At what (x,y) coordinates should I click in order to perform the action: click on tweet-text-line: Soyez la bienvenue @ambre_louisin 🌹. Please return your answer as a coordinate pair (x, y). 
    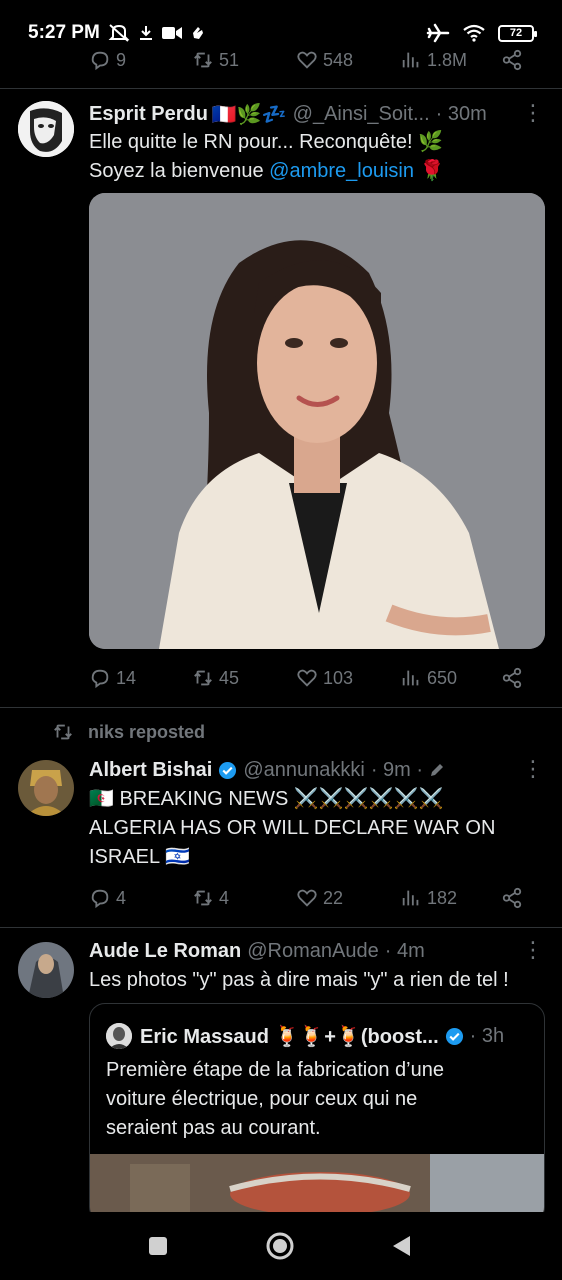
    Looking at the image, I should click on (314, 171).